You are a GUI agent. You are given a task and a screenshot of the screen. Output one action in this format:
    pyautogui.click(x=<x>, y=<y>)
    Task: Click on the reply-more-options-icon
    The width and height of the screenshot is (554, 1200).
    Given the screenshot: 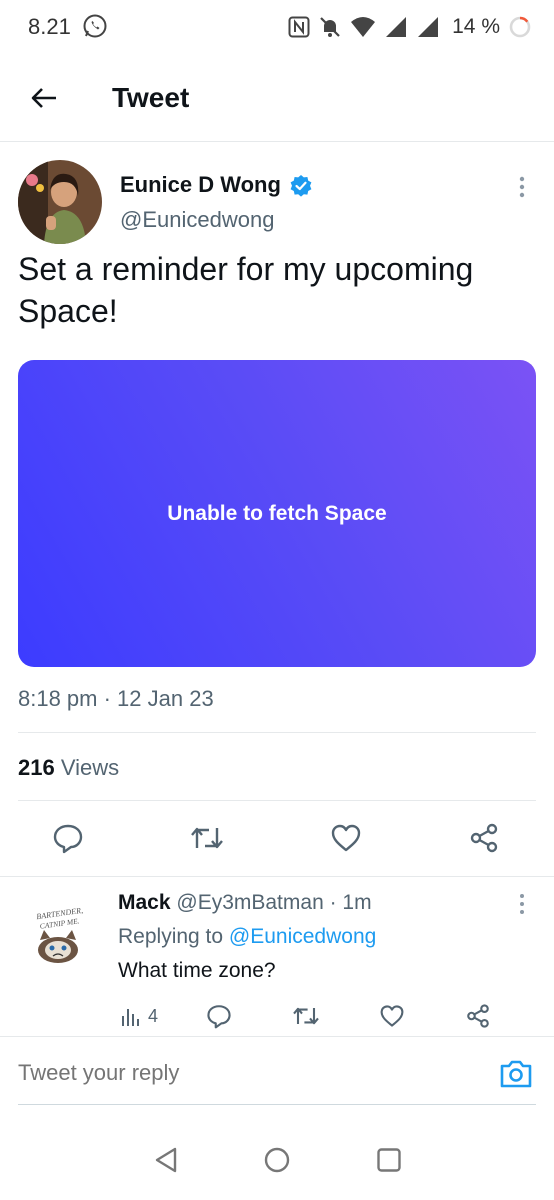 What is the action you would take?
    pyautogui.click(x=522, y=904)
    